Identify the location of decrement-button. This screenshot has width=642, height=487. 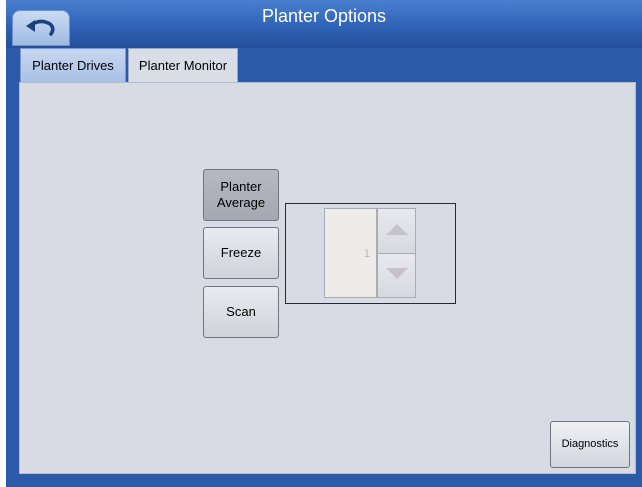
(396, 275).